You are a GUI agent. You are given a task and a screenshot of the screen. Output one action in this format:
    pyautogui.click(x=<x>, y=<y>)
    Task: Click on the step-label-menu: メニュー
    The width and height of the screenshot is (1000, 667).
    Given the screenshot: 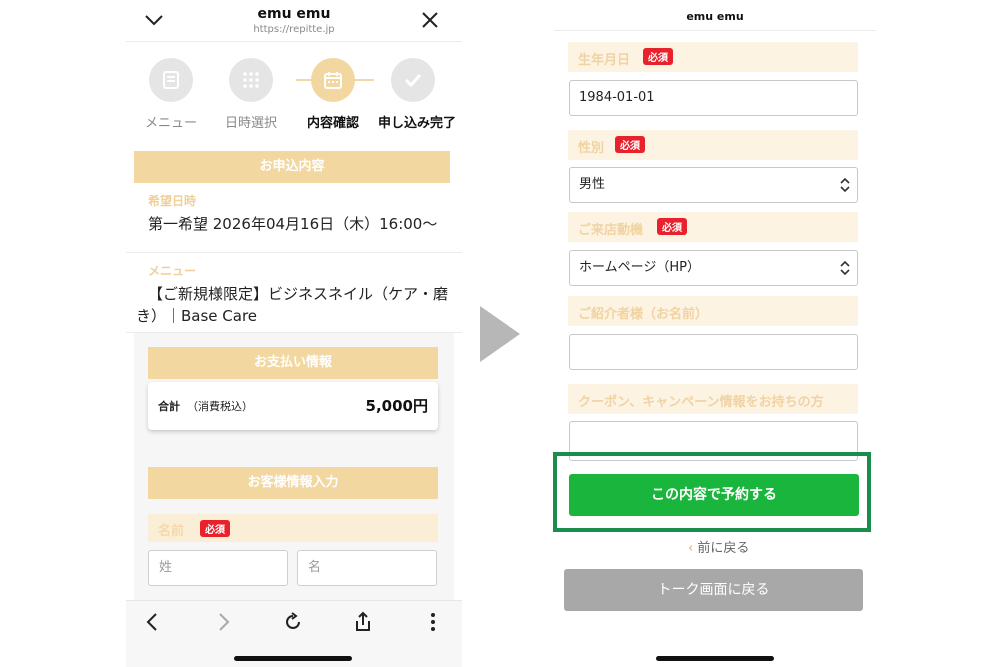 What is the action you would take?
    pyautogui.click(x=170, y=123)
    